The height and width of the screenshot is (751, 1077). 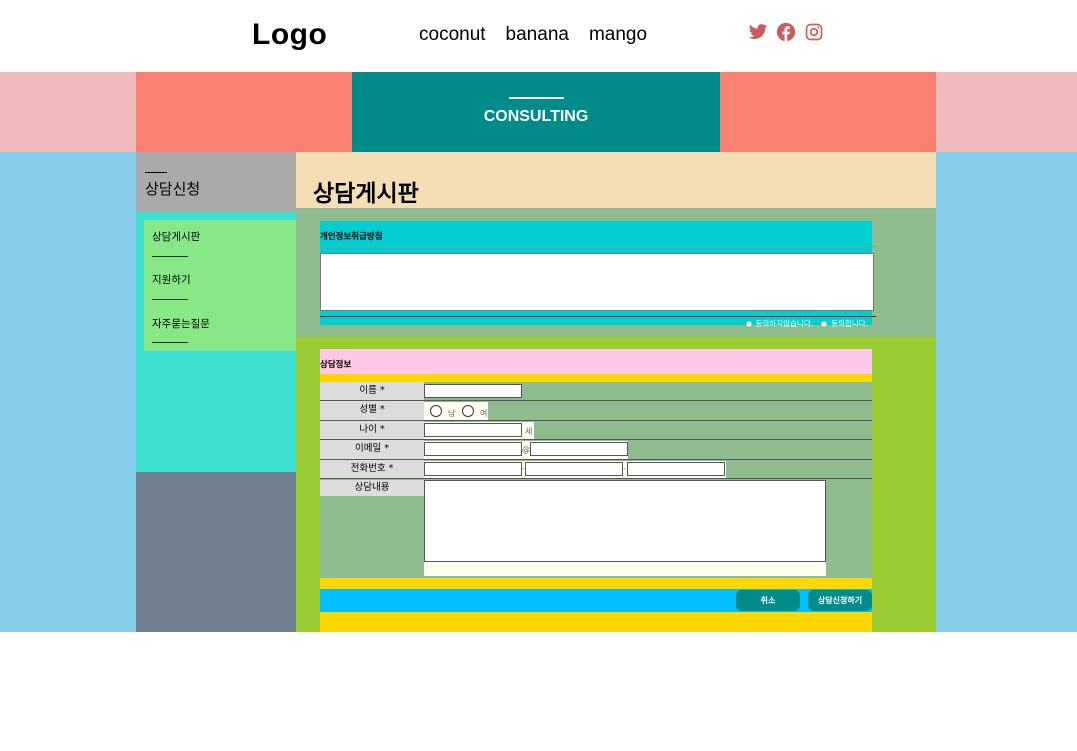 I want to click on cancel-button: 취소, so click(x=768, y=600).